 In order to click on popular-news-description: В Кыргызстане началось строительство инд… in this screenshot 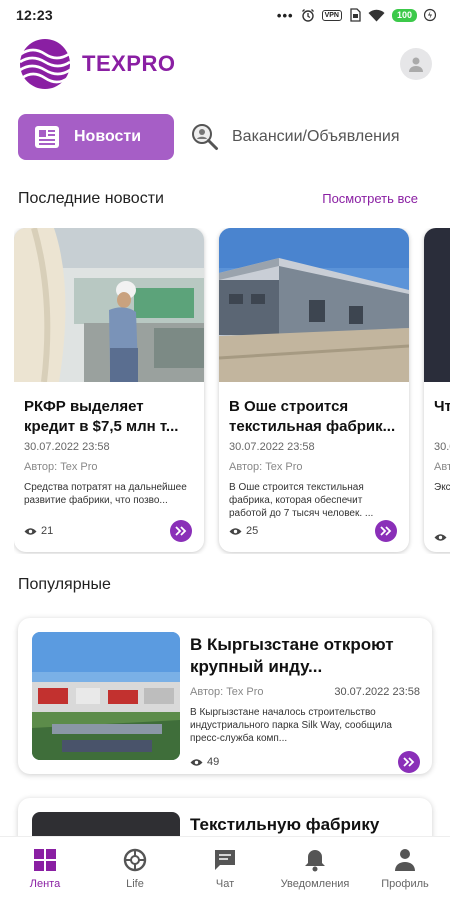, I will do `click(291, 725)`.